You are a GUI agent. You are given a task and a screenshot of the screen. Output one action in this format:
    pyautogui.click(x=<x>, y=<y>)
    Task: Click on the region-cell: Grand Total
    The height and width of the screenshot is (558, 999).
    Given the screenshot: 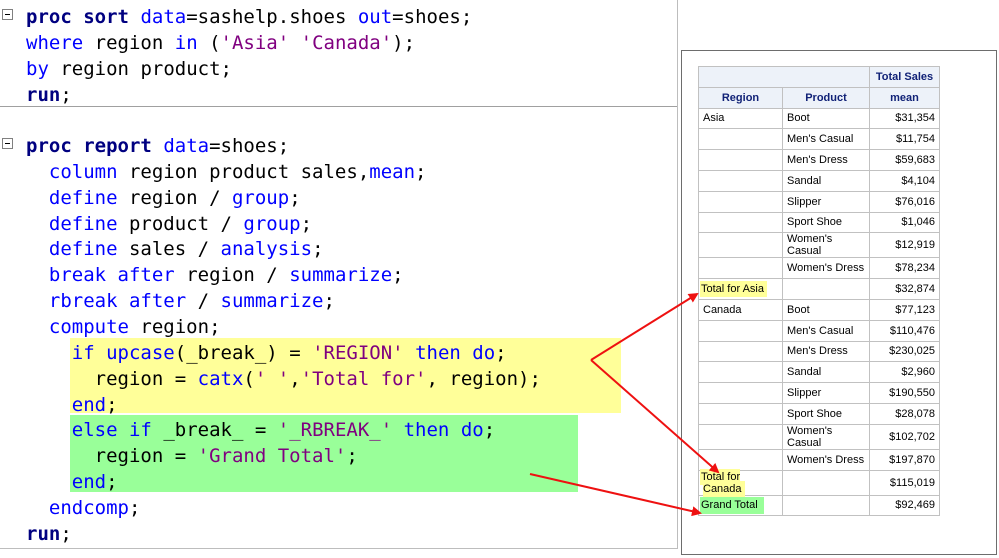 What is the action you would take?
    pyautogui.click(x=740, y=505)
    